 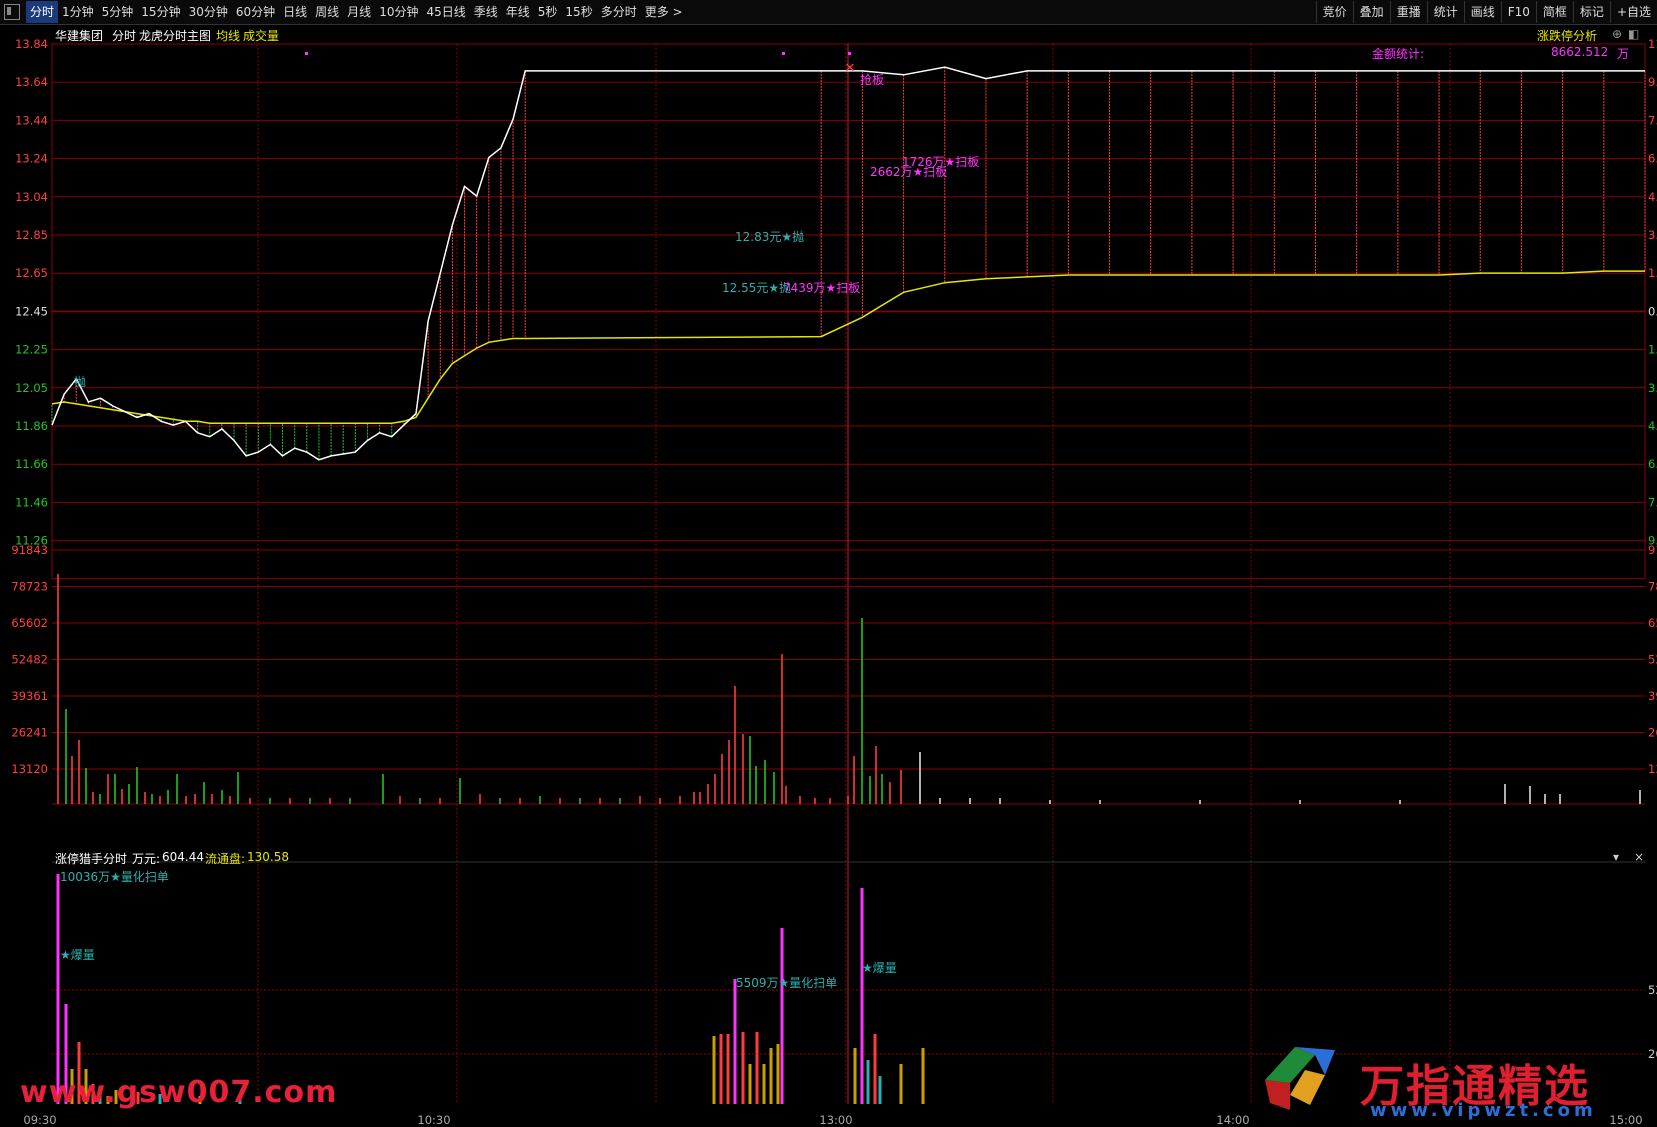 I want to click on price-axis-label: 11.86, so click(x=31, y=426).